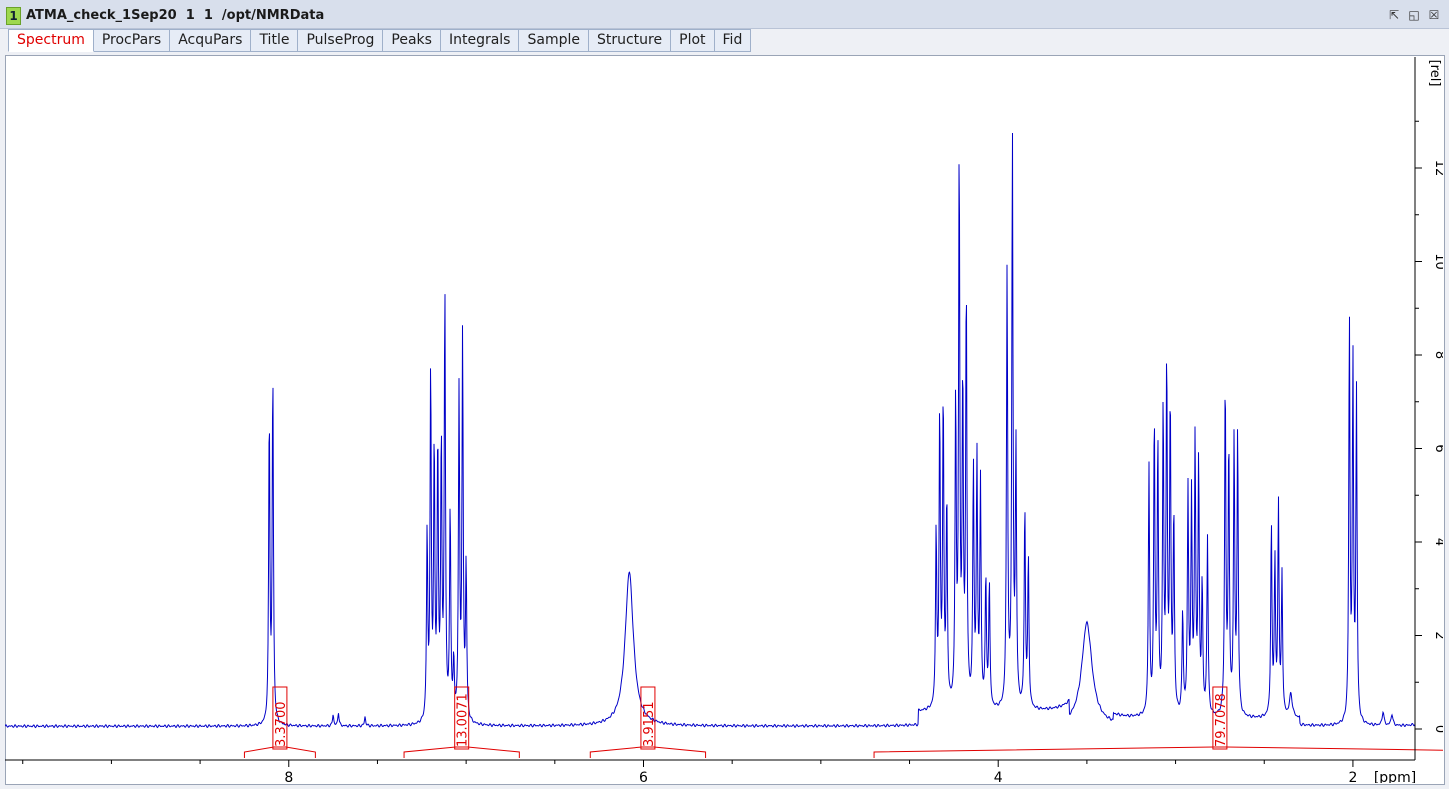  What do you see at coordinates (1437, 635) in the screenshot?
I see `y-tick-label-2: 2` at bounding box center [1437, 635].